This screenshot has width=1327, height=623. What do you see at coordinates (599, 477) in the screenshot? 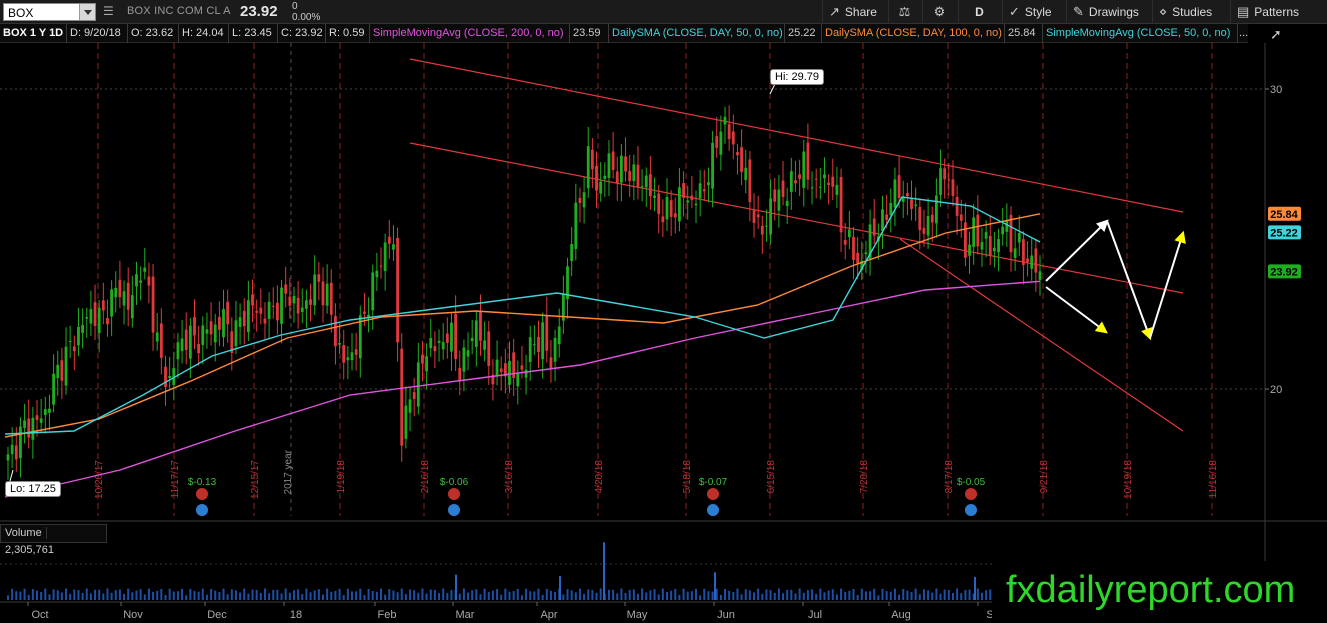
I see `expiration-date-label: 4/20/18` at bounding box center [599, 477].